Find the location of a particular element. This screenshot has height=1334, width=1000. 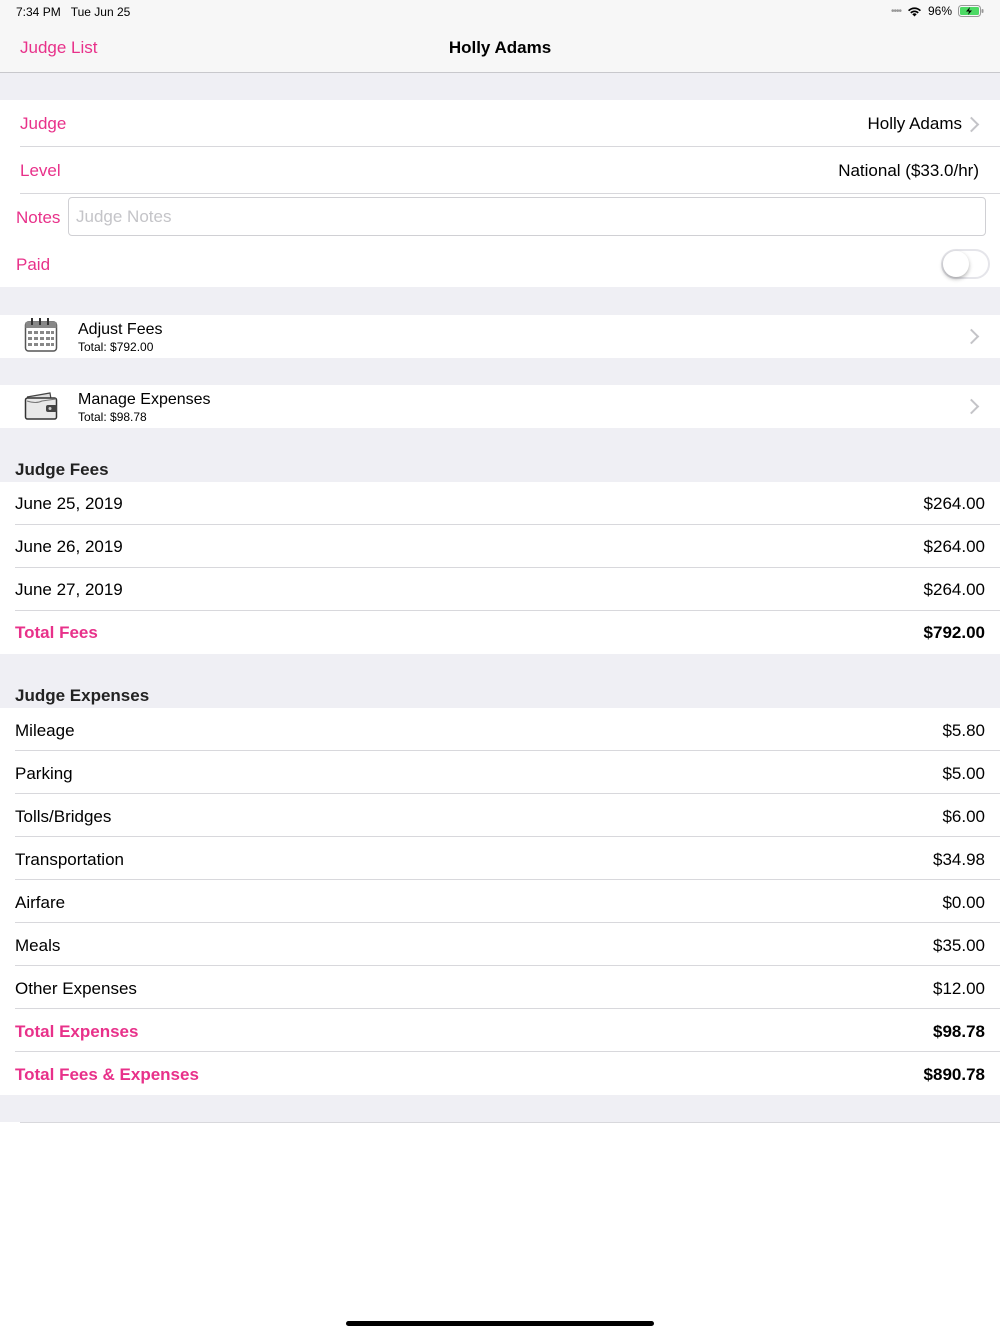

expense-amount: $35.00 is located at coordinates (959, 945).